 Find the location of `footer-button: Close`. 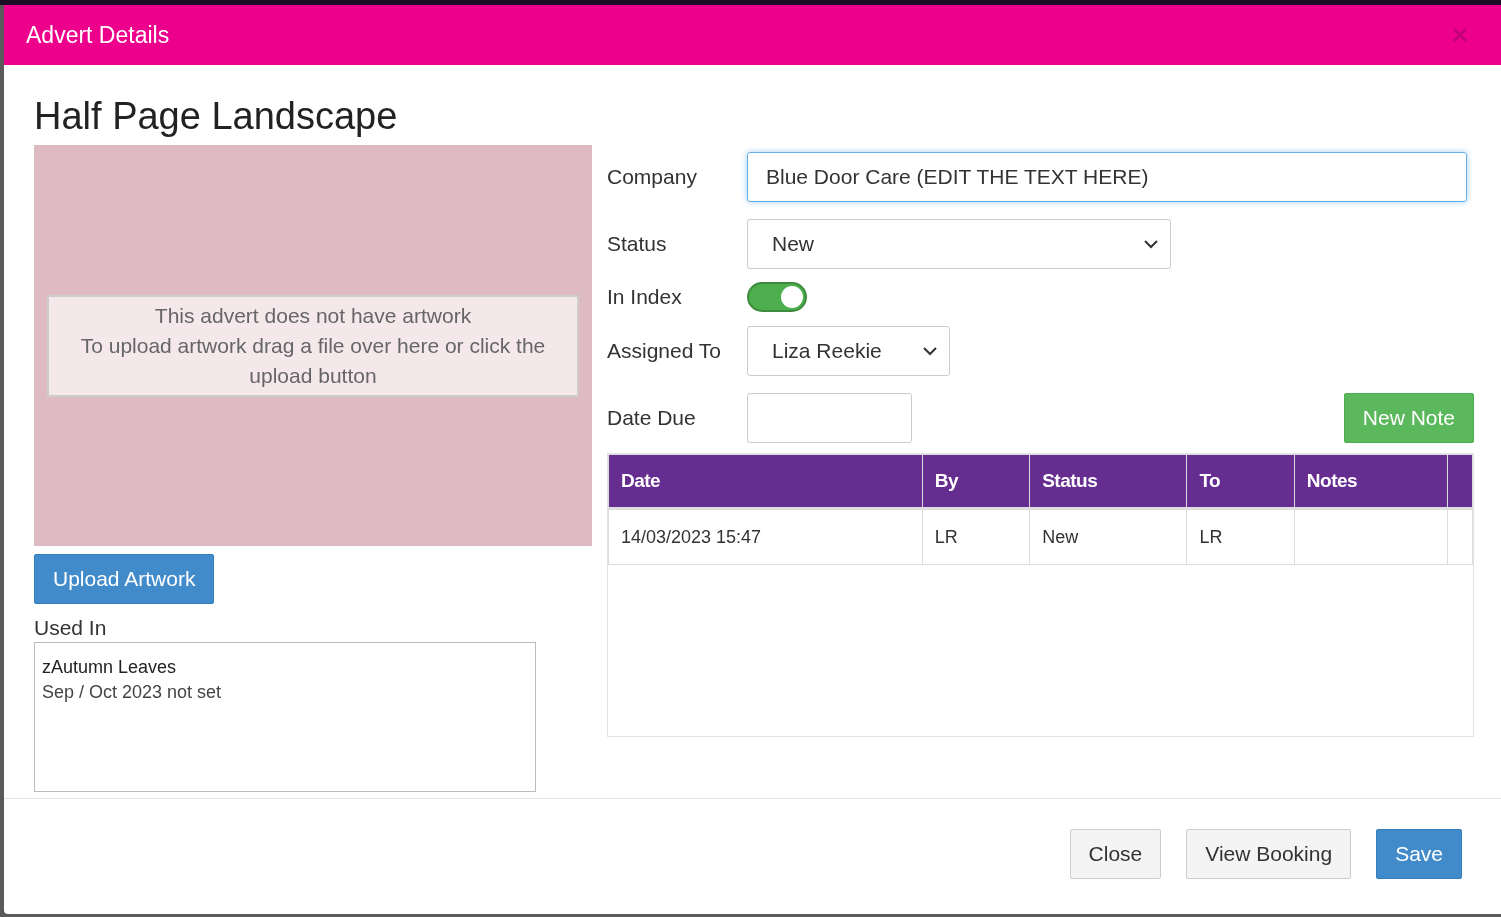

footer-button: Close is located at coordinates (1115, 854).